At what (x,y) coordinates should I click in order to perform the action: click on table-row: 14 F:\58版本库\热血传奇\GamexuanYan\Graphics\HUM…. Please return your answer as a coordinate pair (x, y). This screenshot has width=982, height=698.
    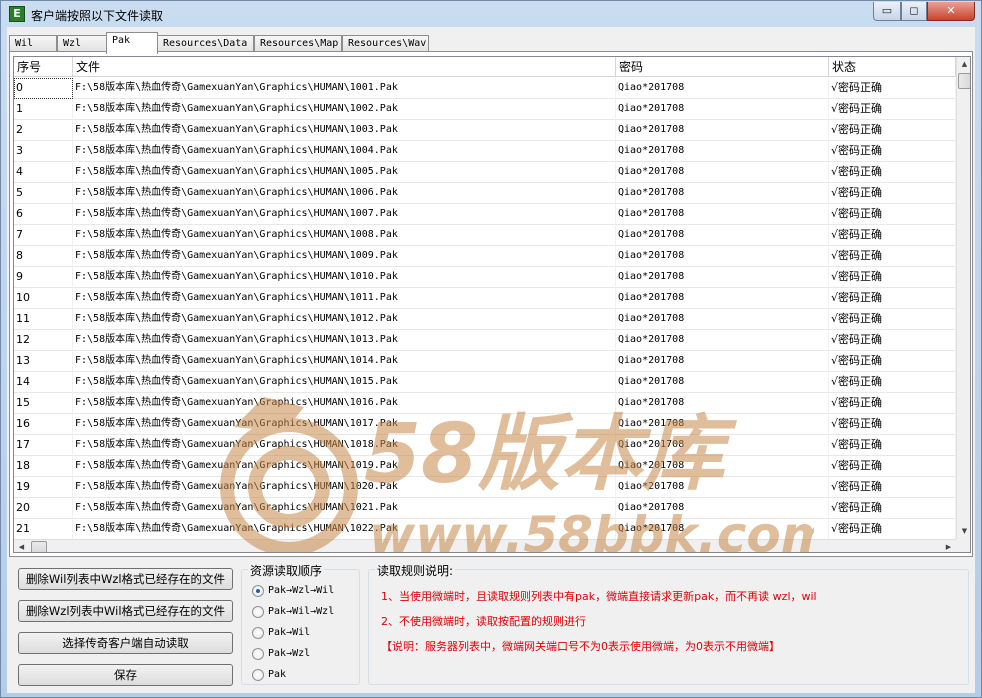
    Looking at the image, I should click on (485, 382).